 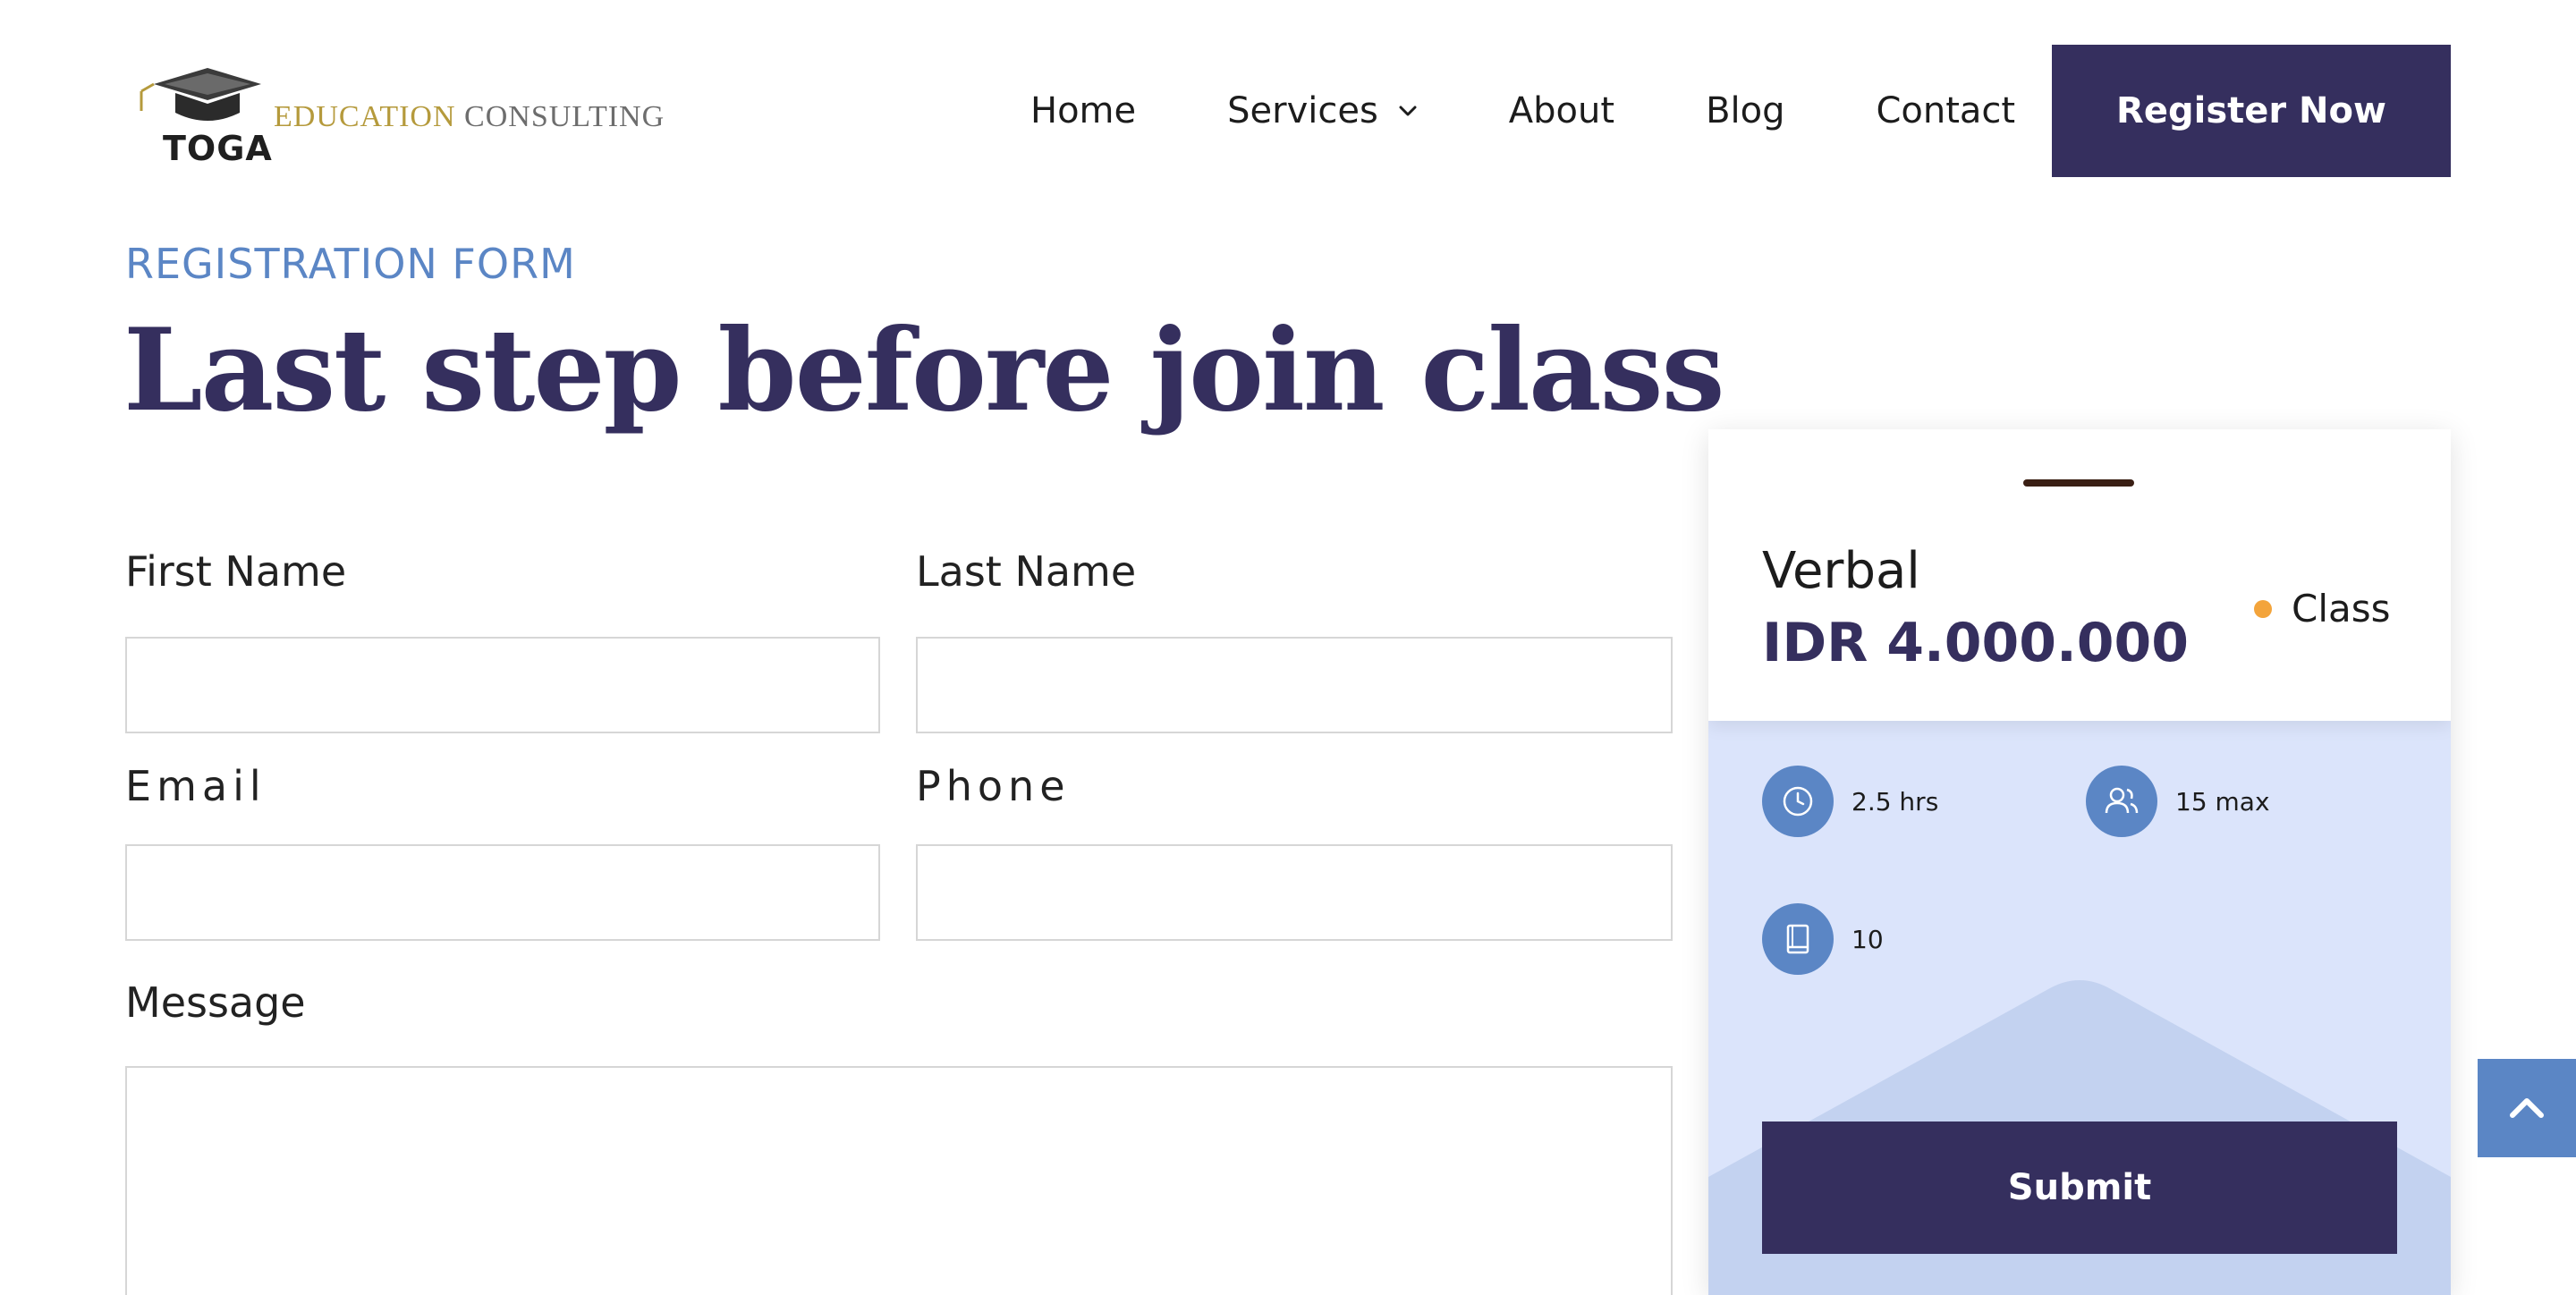 What do you see at coordinates (502, 892) in the screenshot?
I see `email-field` at bounding box center [502, 892].